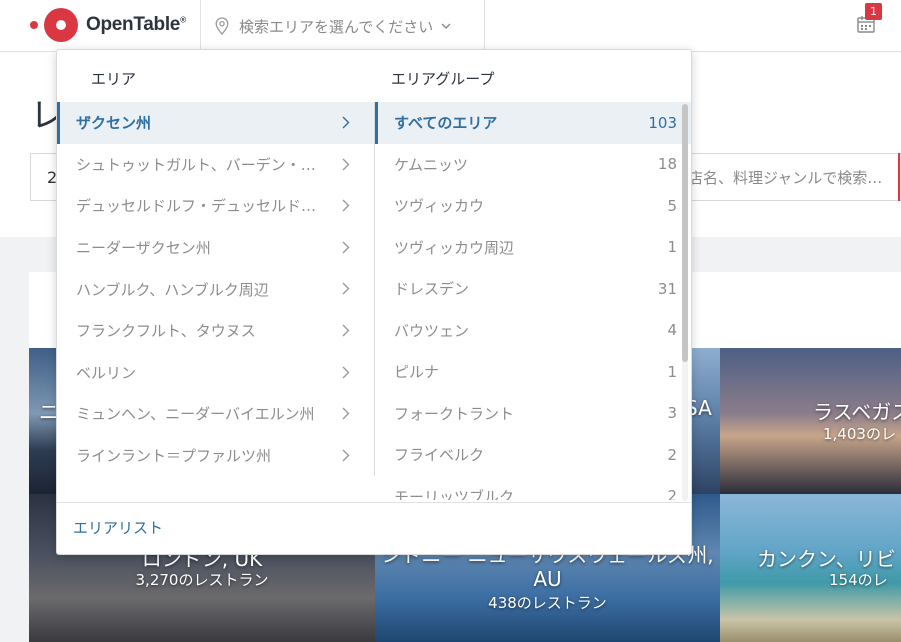 The width and height of the screenshot is (901, 642). What do you see at coordinates (533, 206) in the screenshot?
I see `group-item: ツヴィッカウ 5` at bounding box center [533, 206].